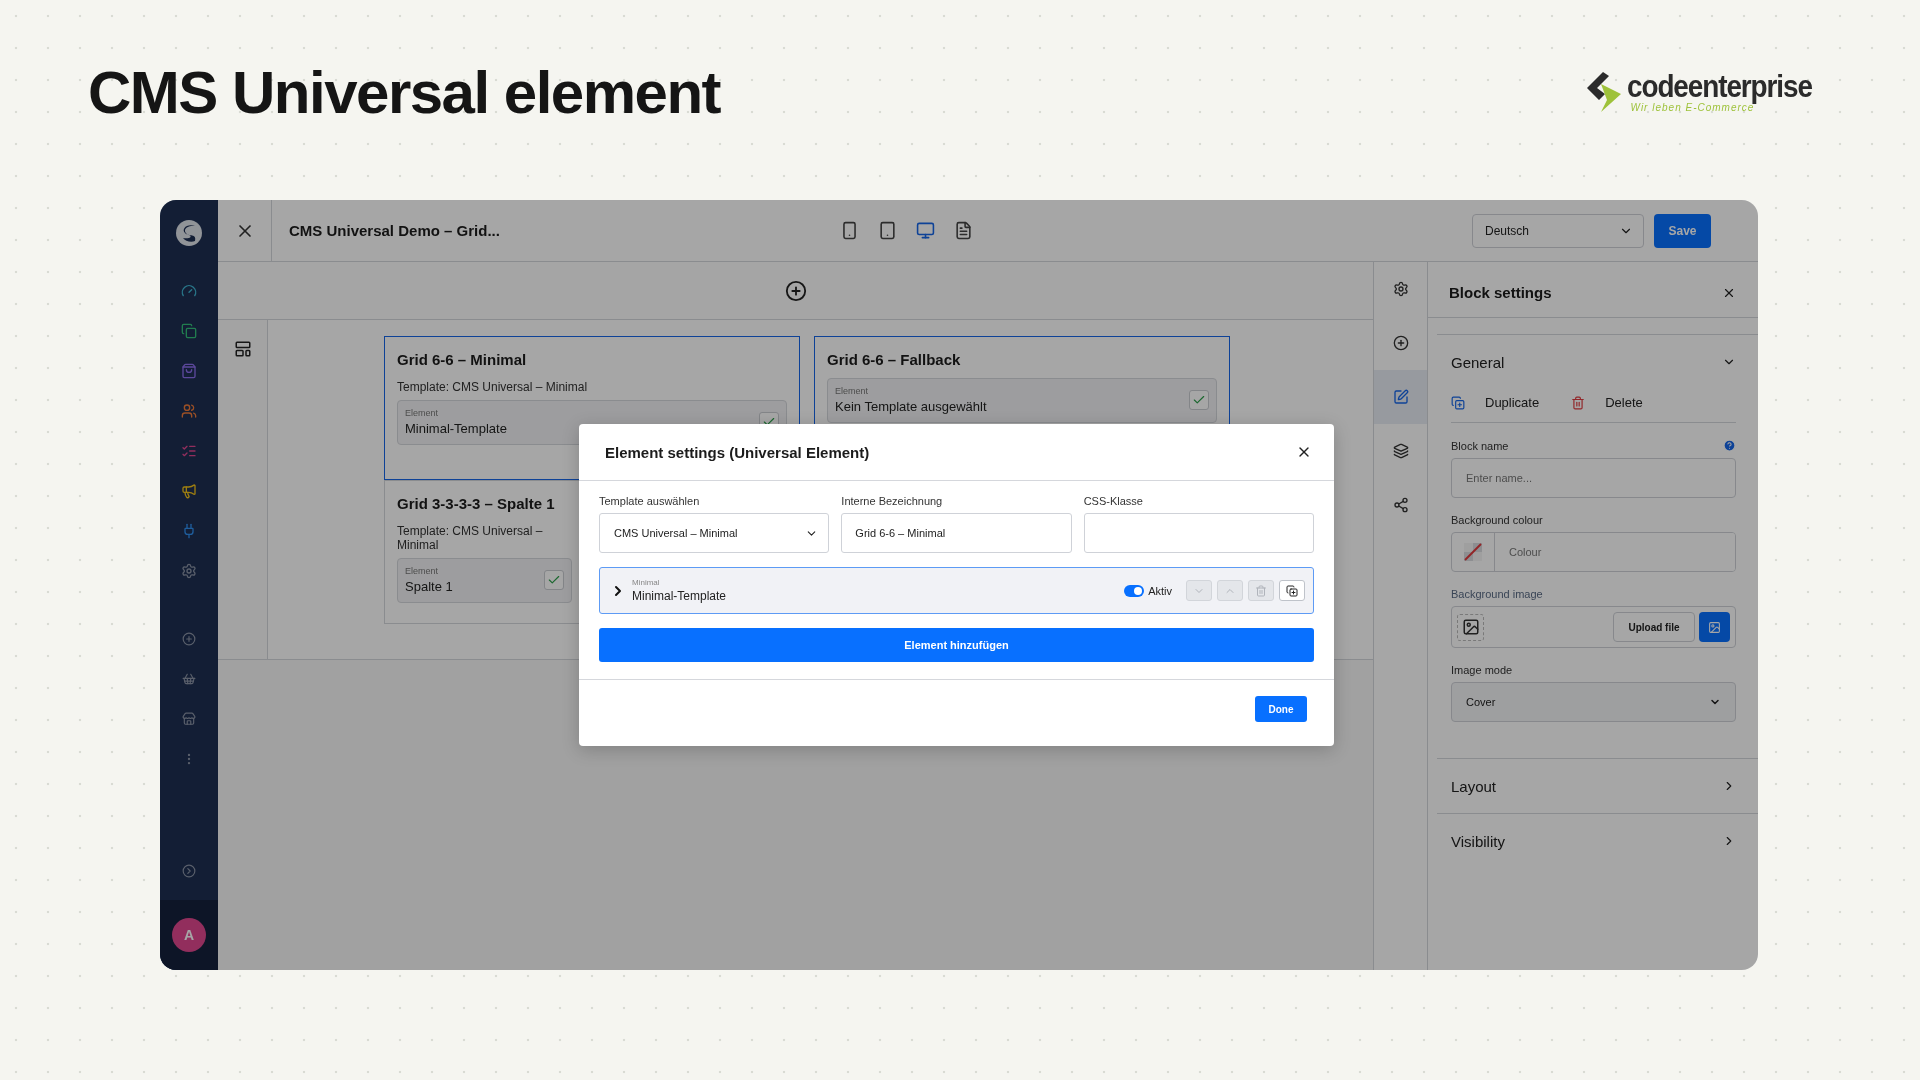  What do you see at coordinates (956, 645) in the screenshot?
I see `add-element-button: Element hinzufügen` at bounding box center [956, 645].